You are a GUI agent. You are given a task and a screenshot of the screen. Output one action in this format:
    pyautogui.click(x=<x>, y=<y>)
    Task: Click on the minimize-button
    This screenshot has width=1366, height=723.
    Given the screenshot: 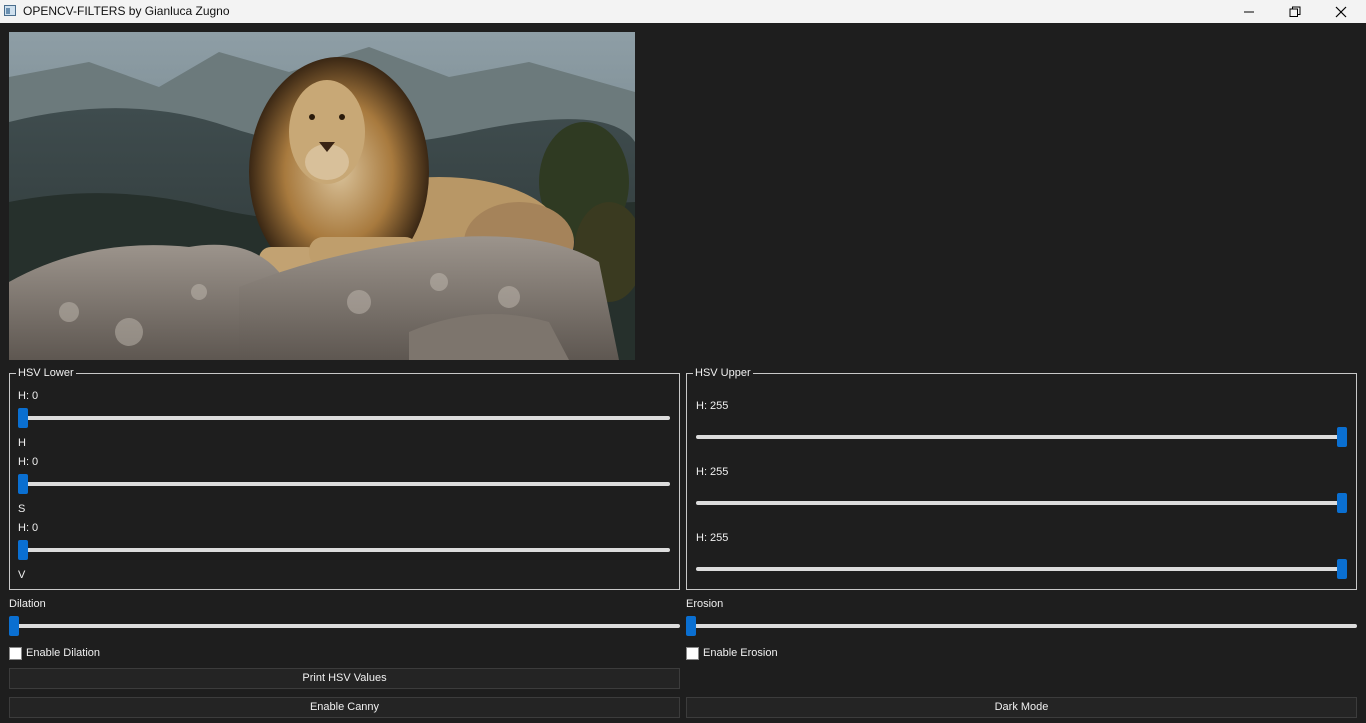 What is the action you would take?
    pyautogui.click(x=1249, y=11)
    